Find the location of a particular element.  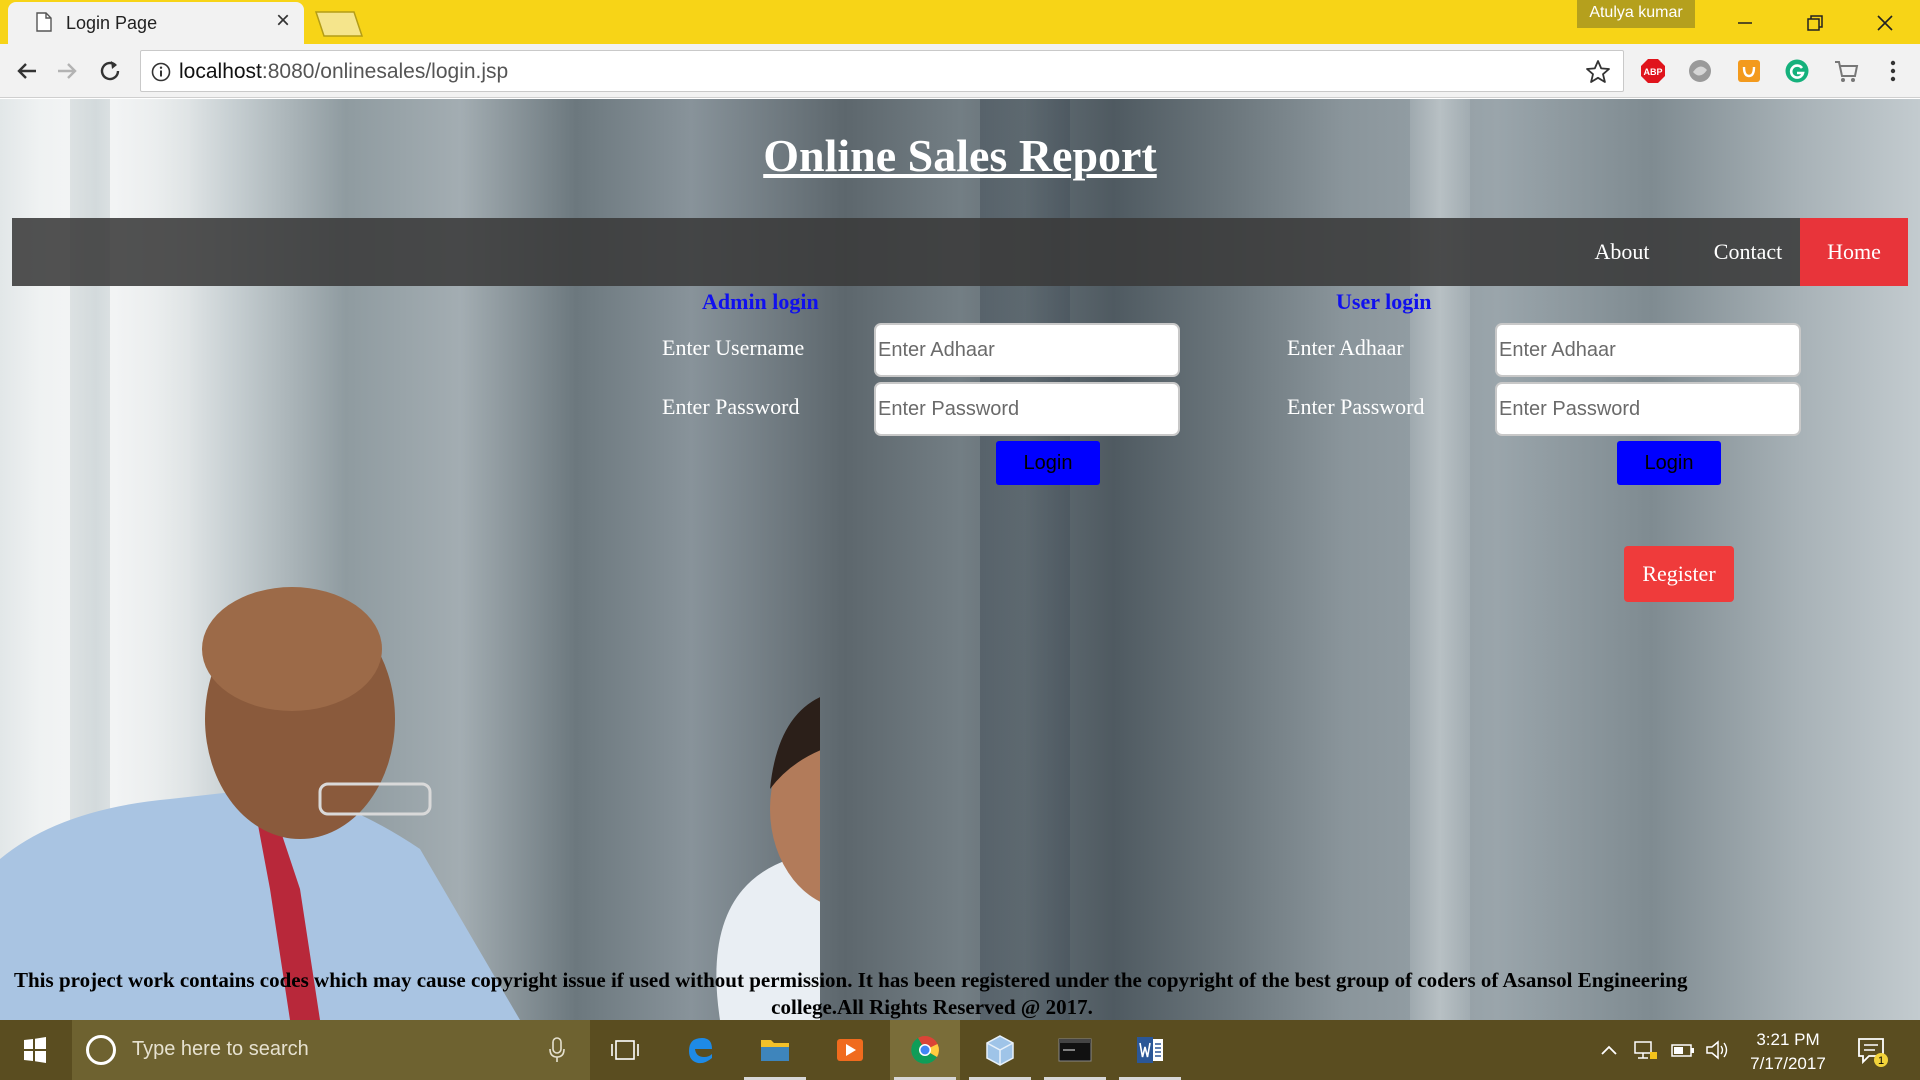

taskbar-search-box: Type here to search is located at coordinates (331, 1050).